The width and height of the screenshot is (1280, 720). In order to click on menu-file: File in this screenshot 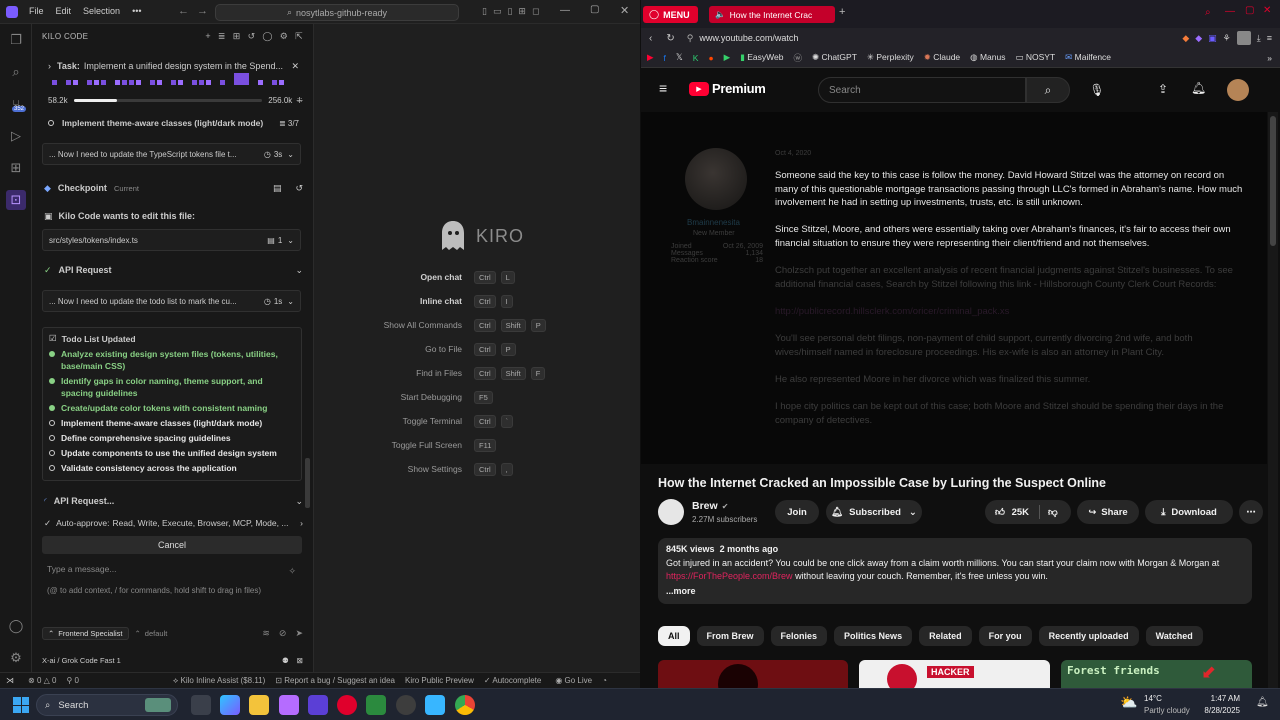, I will do `click(36, 11)`.